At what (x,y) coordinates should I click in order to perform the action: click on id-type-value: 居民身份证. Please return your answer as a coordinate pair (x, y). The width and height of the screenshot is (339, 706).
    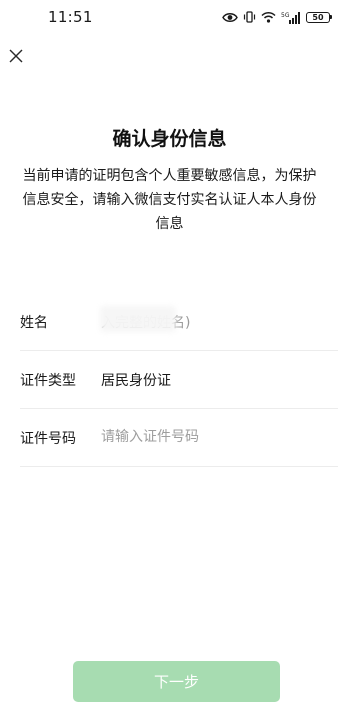
    Looking at the image, I should click on (136, 380).